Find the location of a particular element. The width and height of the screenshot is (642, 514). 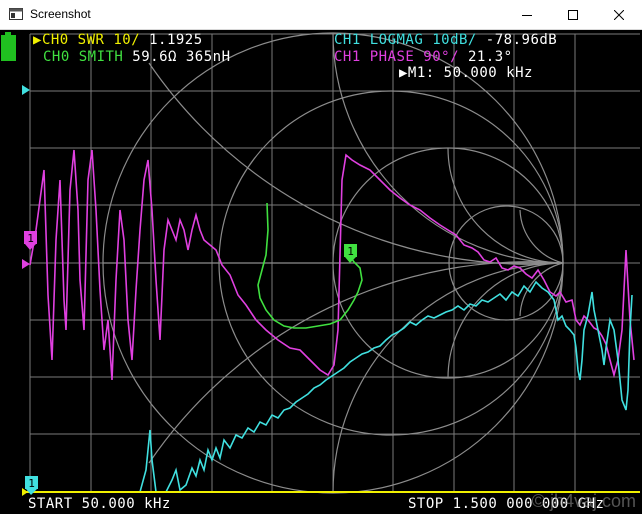

maximize-button is located at coordinates (573, 15).